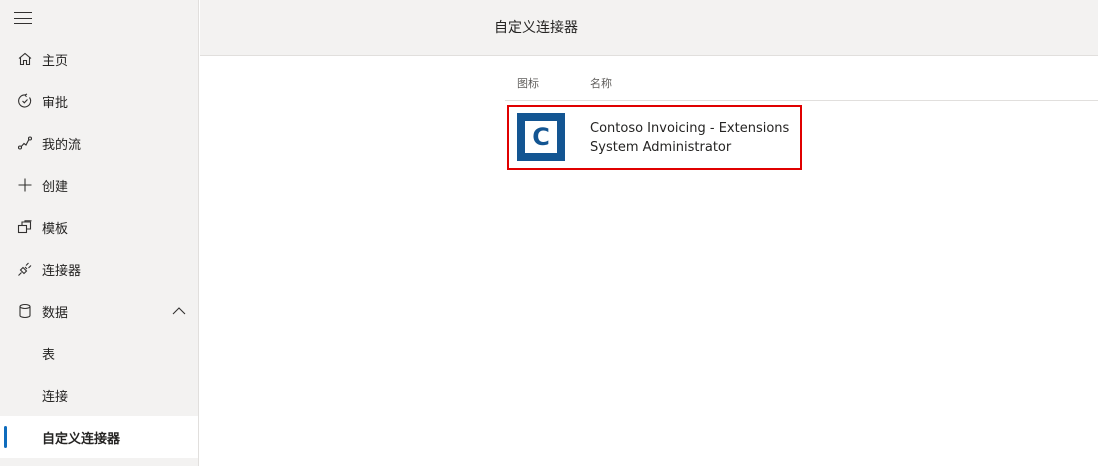 This screenshot has height=466, width=1098. What do you see at coordinates (55, 187) in the screenshot?
I see `nav-label: 创建` at bounding box center [55, 187].